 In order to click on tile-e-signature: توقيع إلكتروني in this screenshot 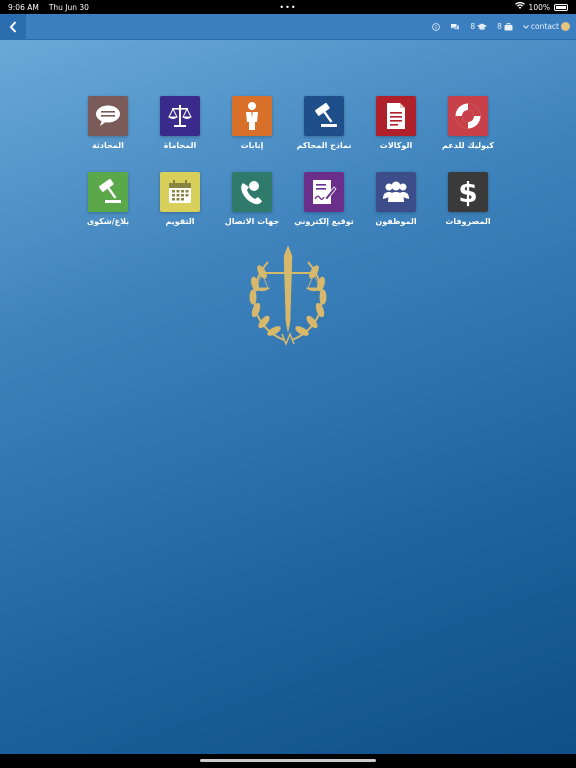, I will do `click(324, 199)`.